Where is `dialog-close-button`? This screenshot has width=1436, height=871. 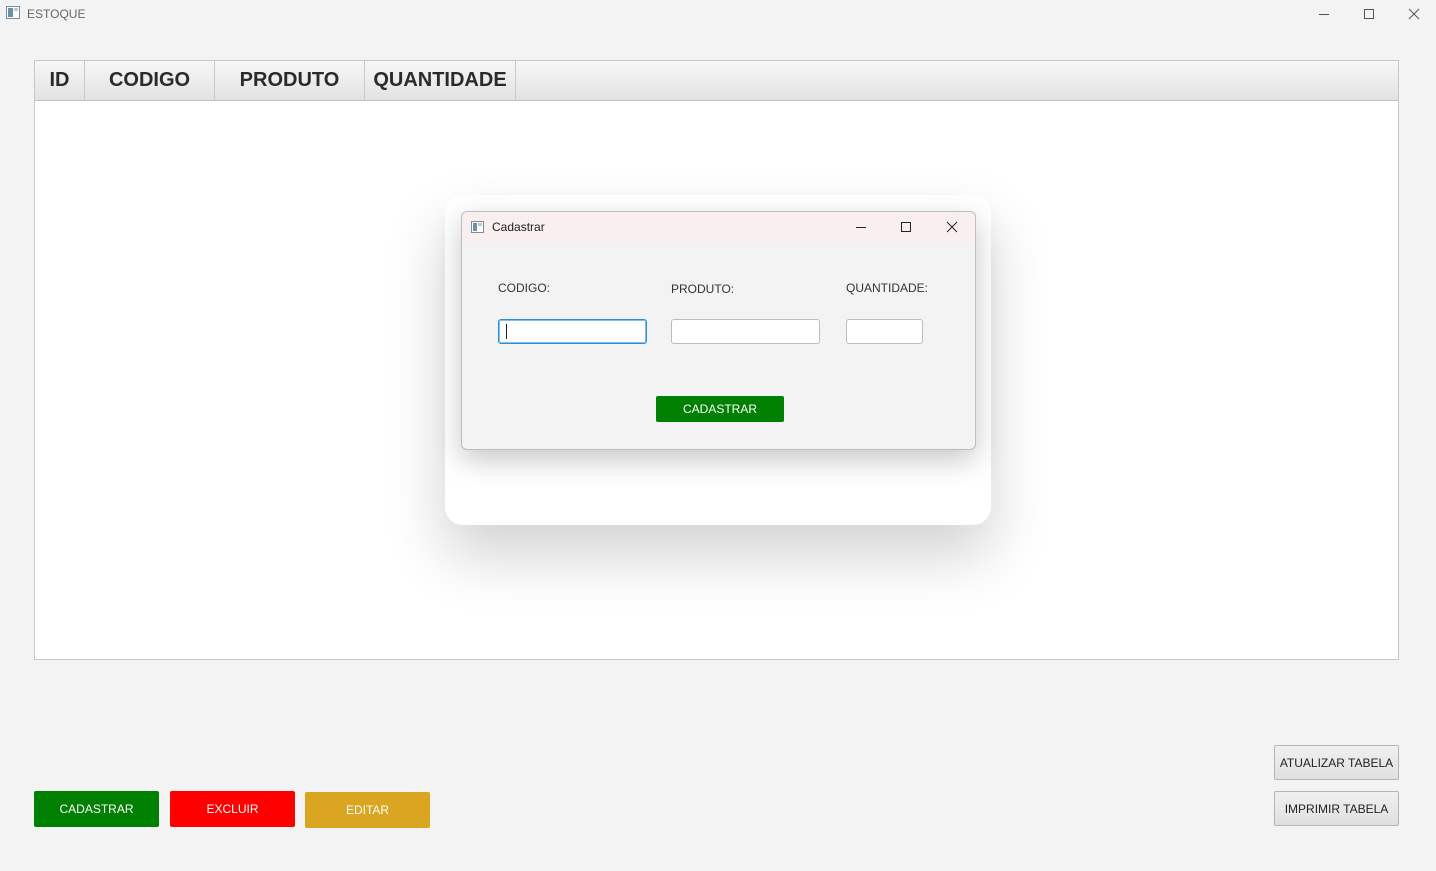 dialog-close-button is located at coordinates (952, 227).